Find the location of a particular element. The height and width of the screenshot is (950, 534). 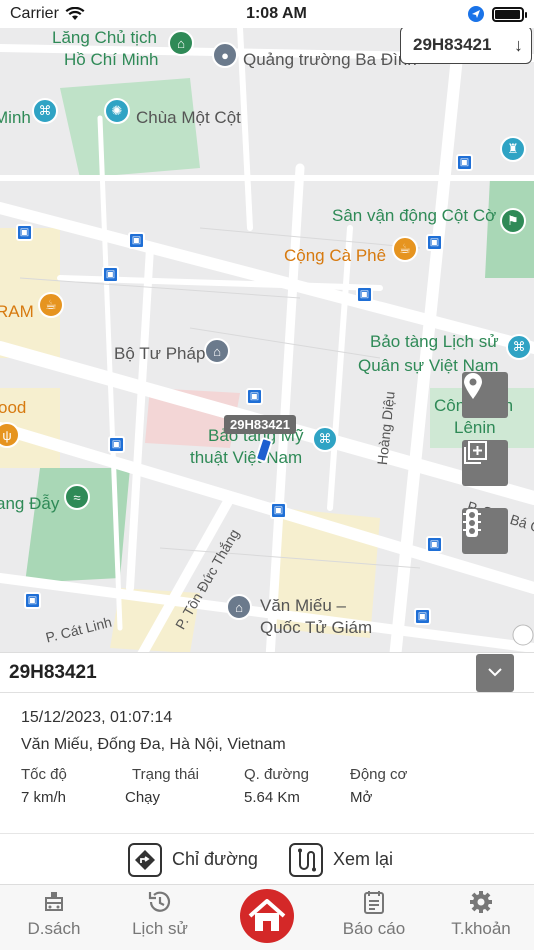

info-panel-header: 29H83421 is located at coordinates (267, 673).